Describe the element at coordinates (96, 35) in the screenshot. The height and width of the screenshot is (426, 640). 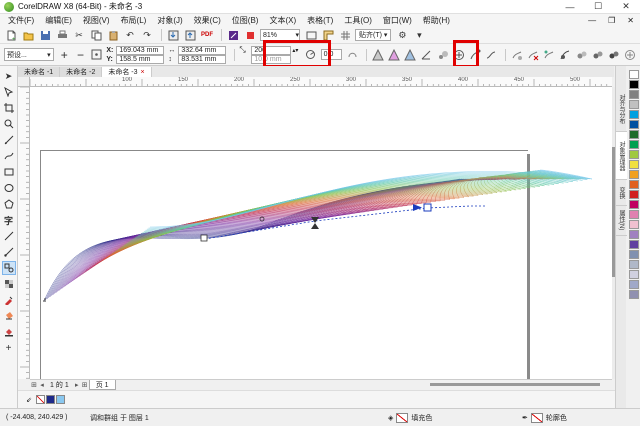
I see `copy-icon` at that location.